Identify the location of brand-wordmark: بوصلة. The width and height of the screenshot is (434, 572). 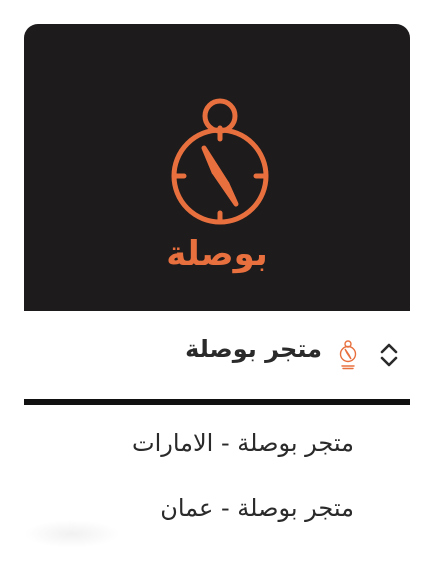
(217, 254).